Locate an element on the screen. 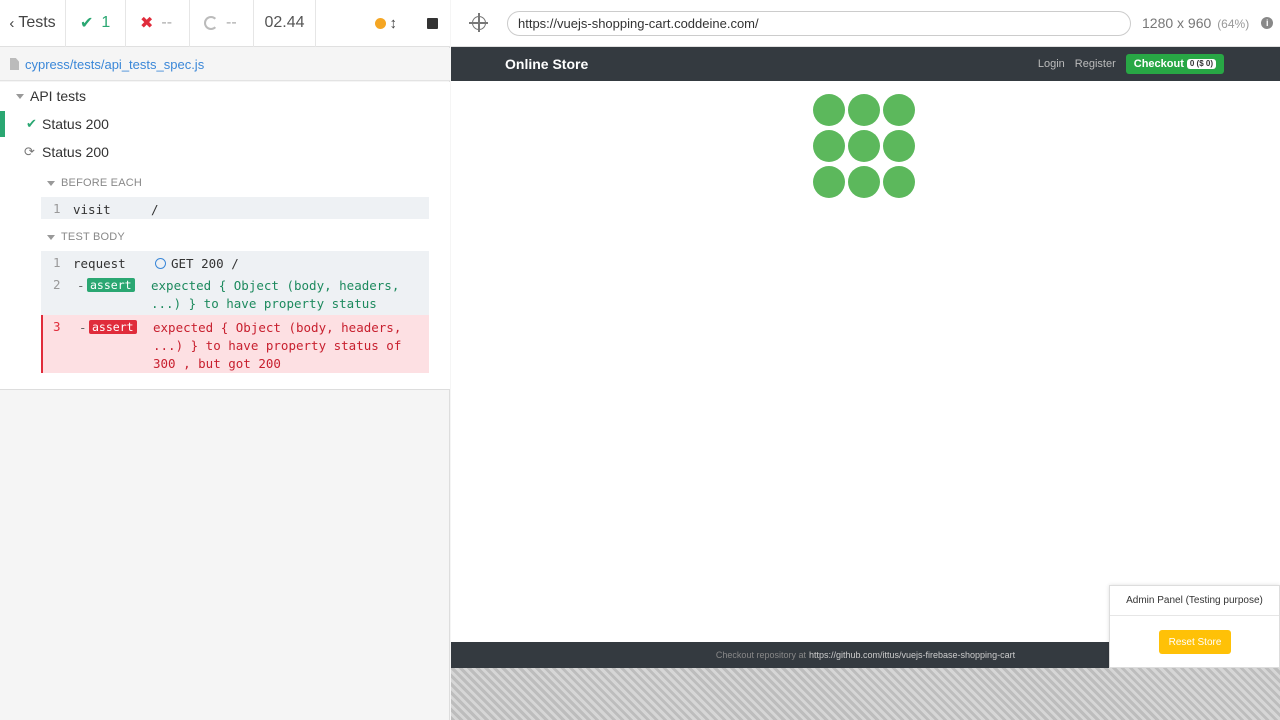 This screenshot has width=1280, height=720. crosshair-icon is located at coordinates (478, 22).